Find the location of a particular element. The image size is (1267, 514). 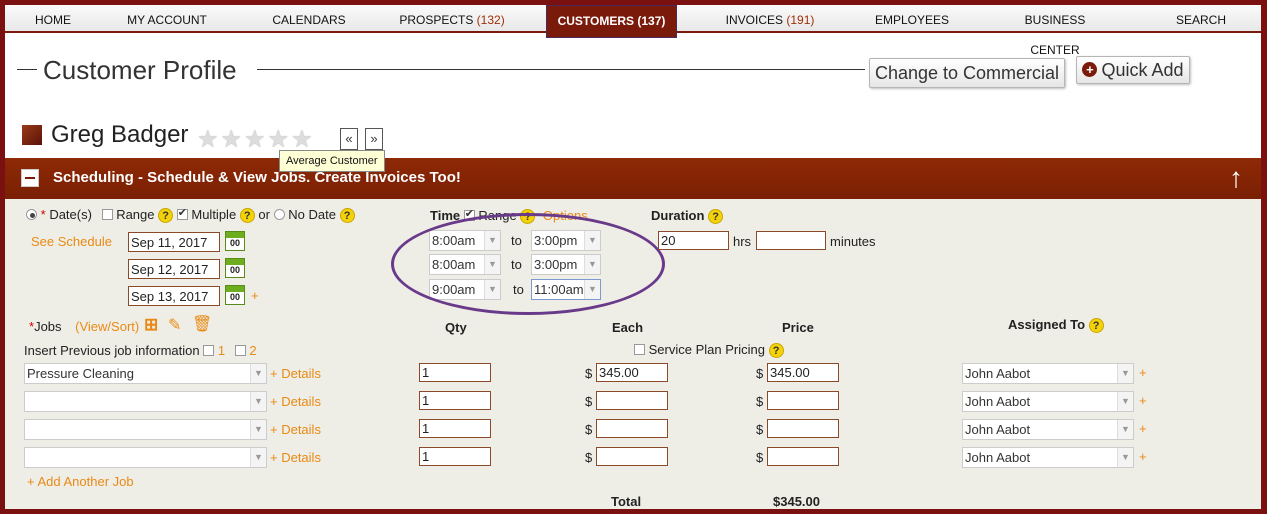

nav-calendars: CALENDARS is located at coordinates (309, 19).